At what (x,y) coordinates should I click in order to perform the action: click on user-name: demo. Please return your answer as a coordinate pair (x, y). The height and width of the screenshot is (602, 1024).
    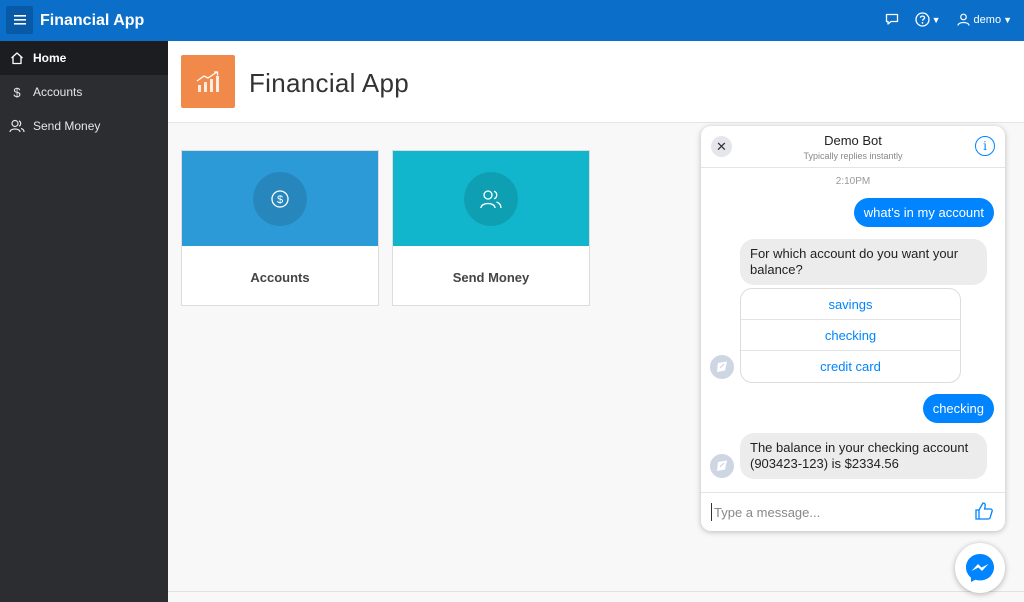
    Looking at the image, I should click on (987, 19).